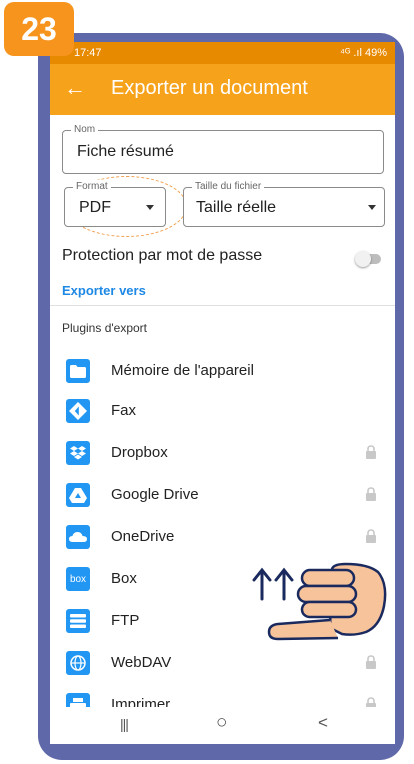 Image resolution: width=414 pixels, height=764 pixels. Describe the element at coordinates (78, 453) in the screenshot. I see `dropbox-icon` at that location.